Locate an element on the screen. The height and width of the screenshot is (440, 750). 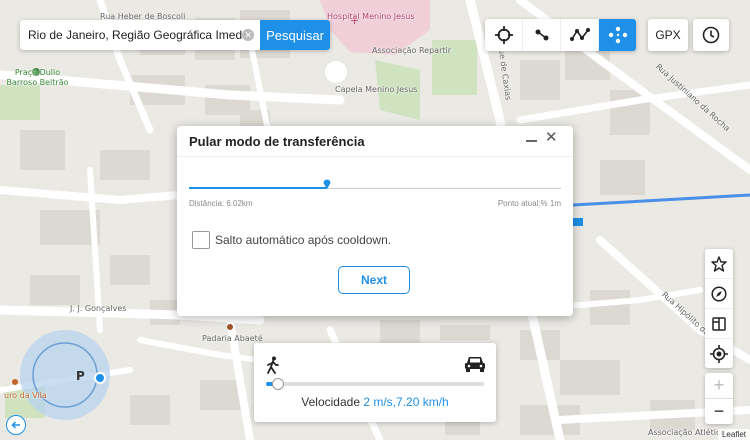
minimize-icon is located at coordinates (532, 139).